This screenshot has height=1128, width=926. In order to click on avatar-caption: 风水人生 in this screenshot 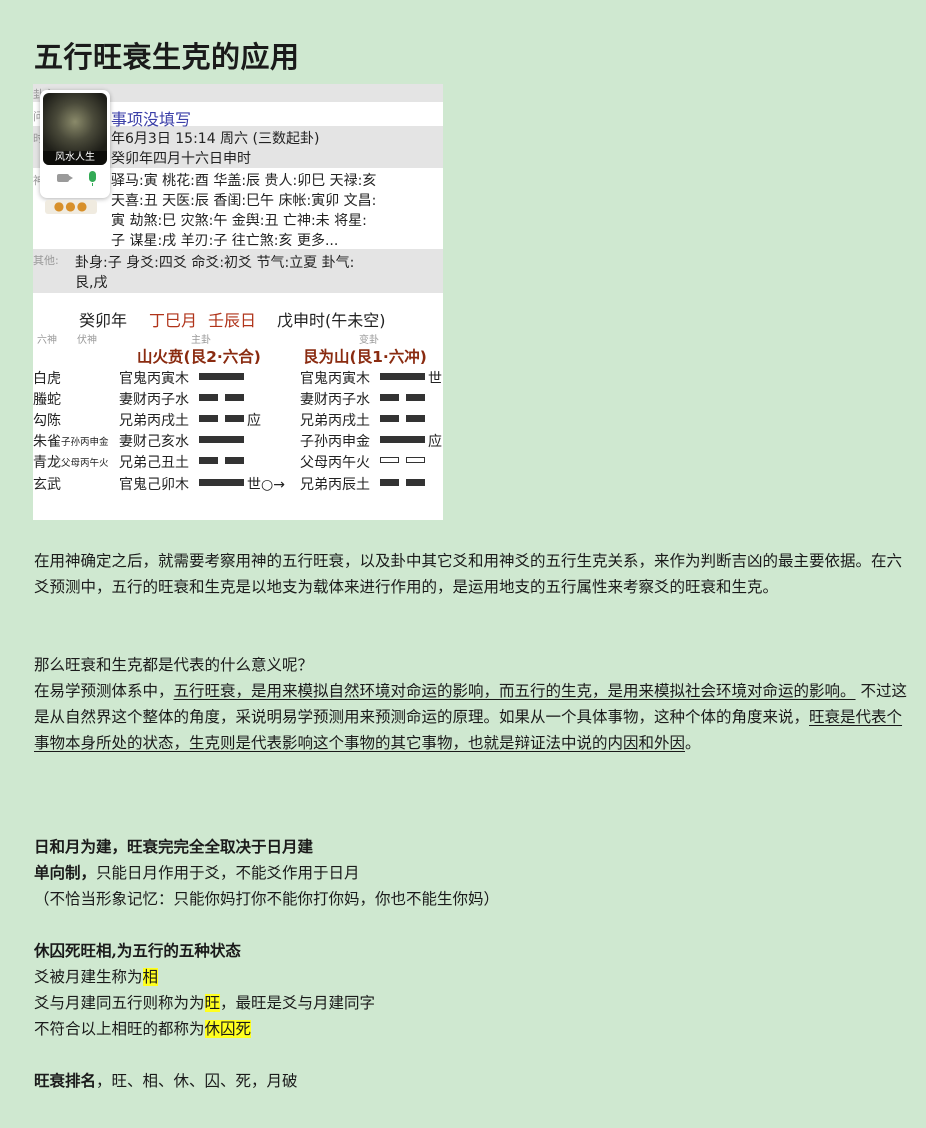, I will do `click(75, 158)`.